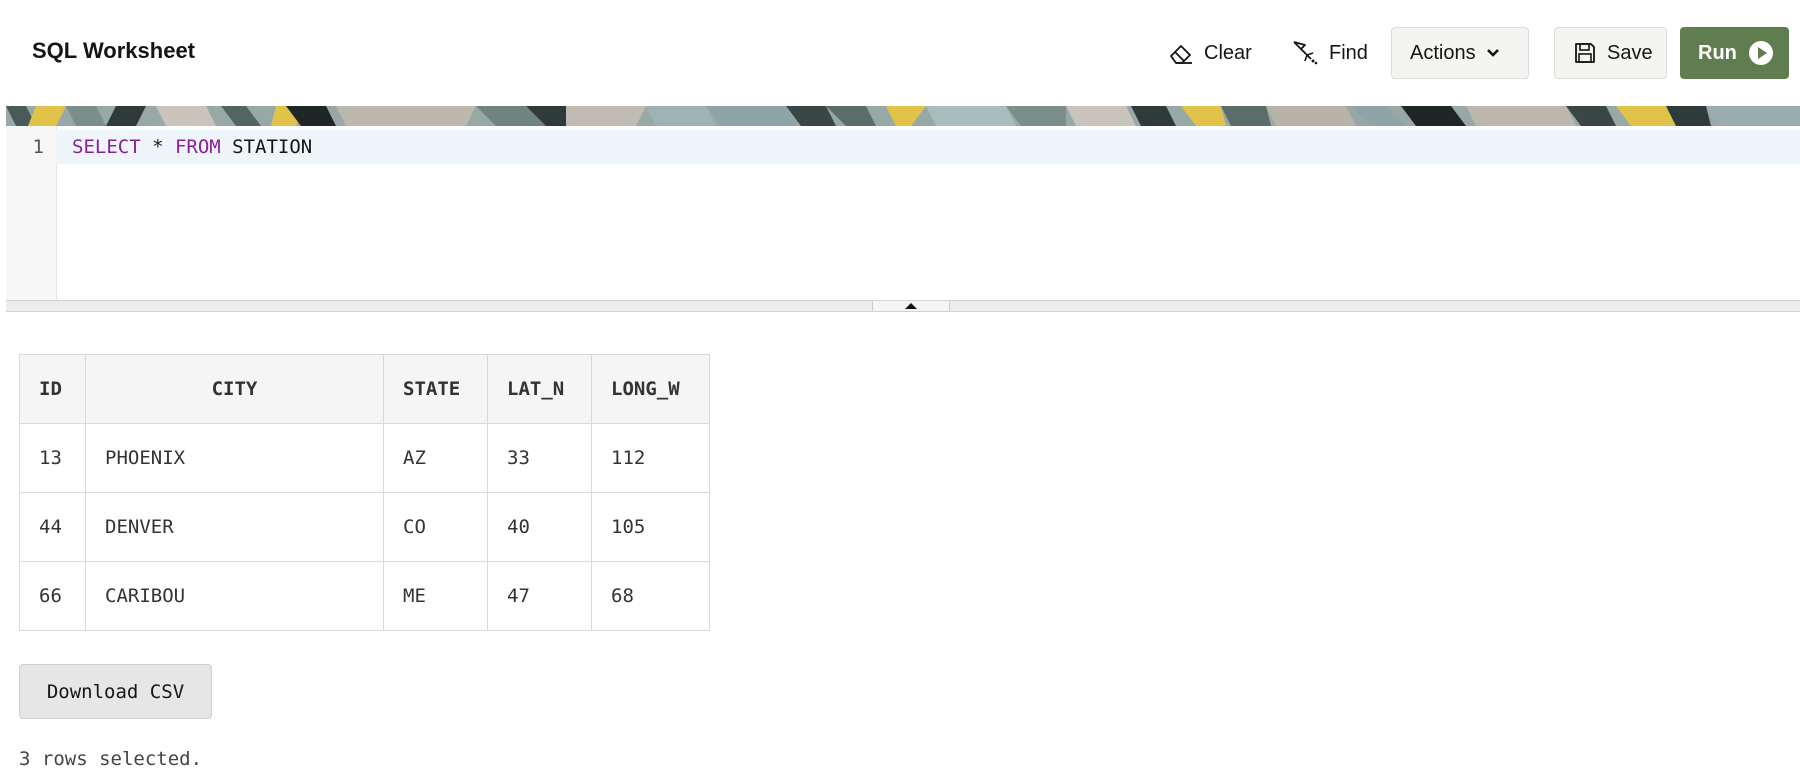 This screenshot has height=784, width=1800. I want to click on find-button: Find, so click(1329, 53).